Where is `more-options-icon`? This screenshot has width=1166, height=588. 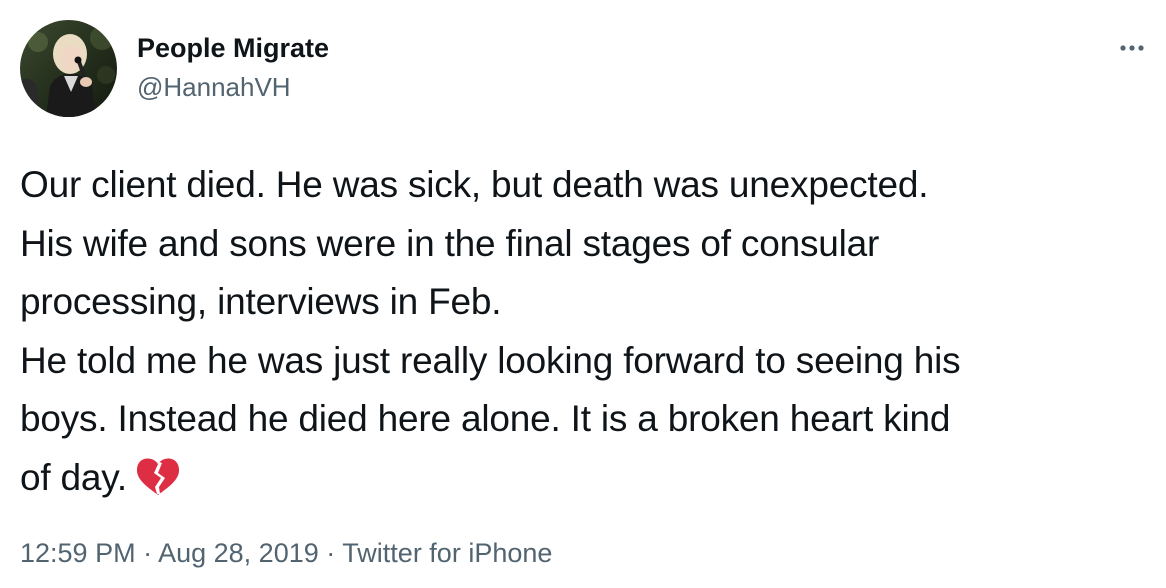
more-options-icon is located at coordinates (1132, 48).